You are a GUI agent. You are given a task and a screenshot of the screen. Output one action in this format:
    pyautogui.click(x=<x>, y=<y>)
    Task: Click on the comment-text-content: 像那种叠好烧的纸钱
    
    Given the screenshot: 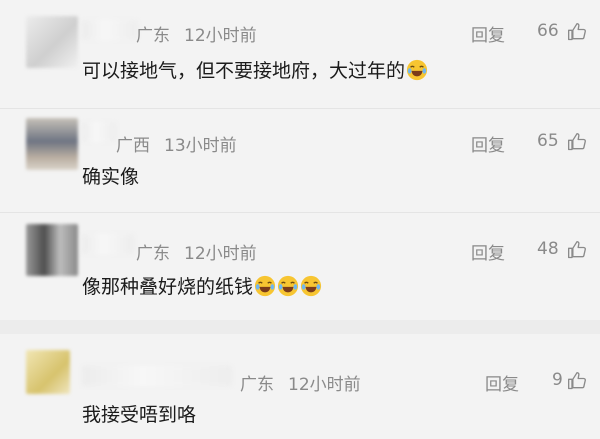 What is the action you would take?
    pyautogui.click(x=168, y=287)
    